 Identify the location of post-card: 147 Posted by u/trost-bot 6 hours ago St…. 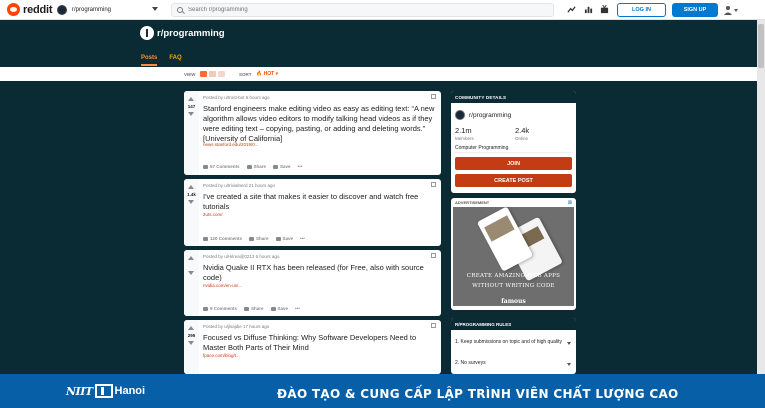
(312, 133).